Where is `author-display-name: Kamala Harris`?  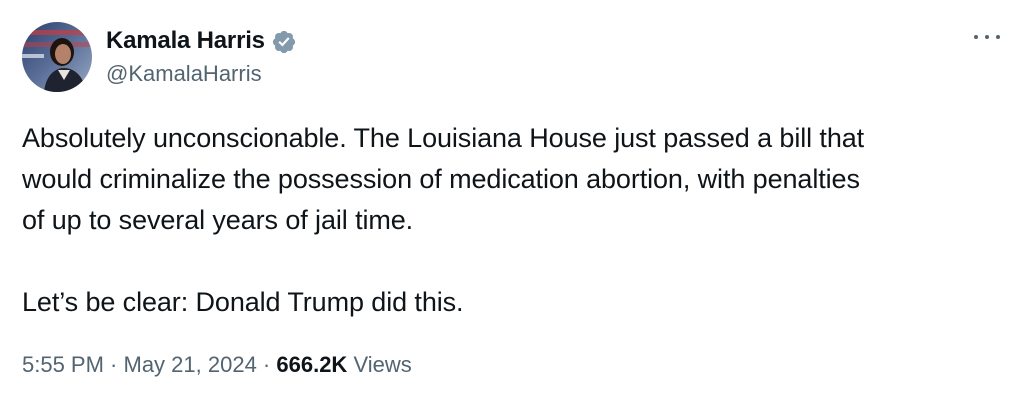
author-display-name: Kamala Harris is located at coordinates (185, 41).